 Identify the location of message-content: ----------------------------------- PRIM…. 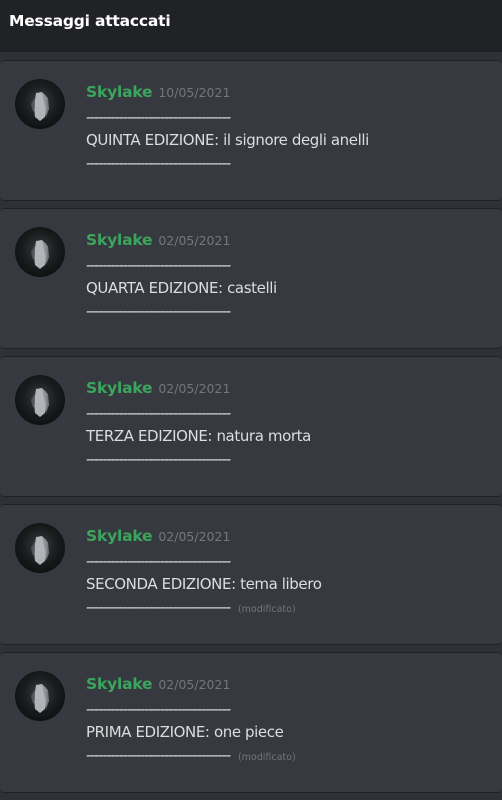
(191, 733).